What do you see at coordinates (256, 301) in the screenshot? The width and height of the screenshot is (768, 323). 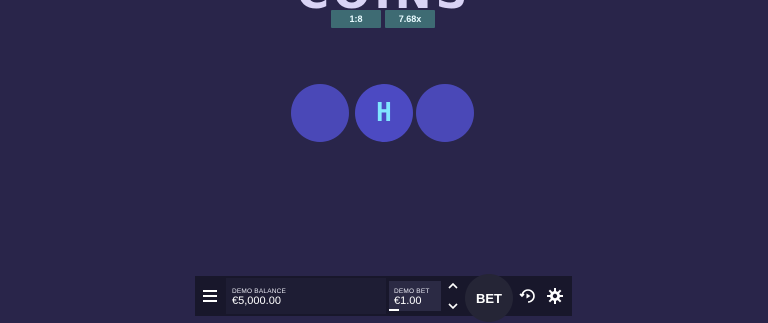 I see `balance-value: €5,000.00` at bounding box center [256, 301].